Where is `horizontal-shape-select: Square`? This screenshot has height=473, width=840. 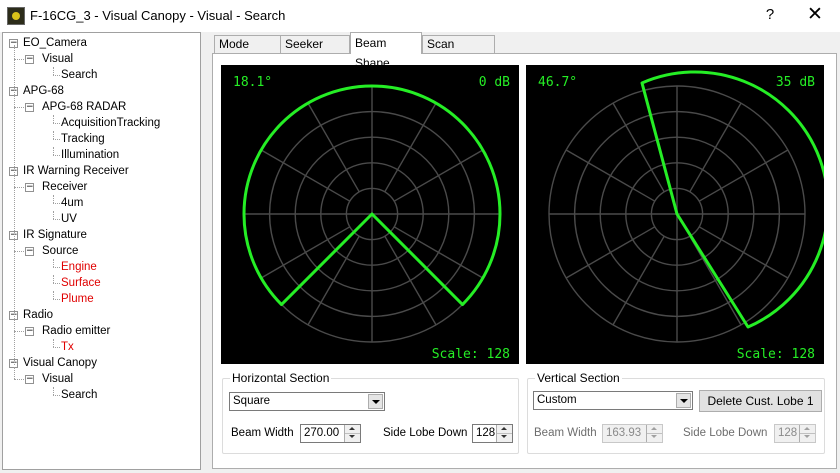
horizontal-shape-select: Square is located at coordinates (307, 401).